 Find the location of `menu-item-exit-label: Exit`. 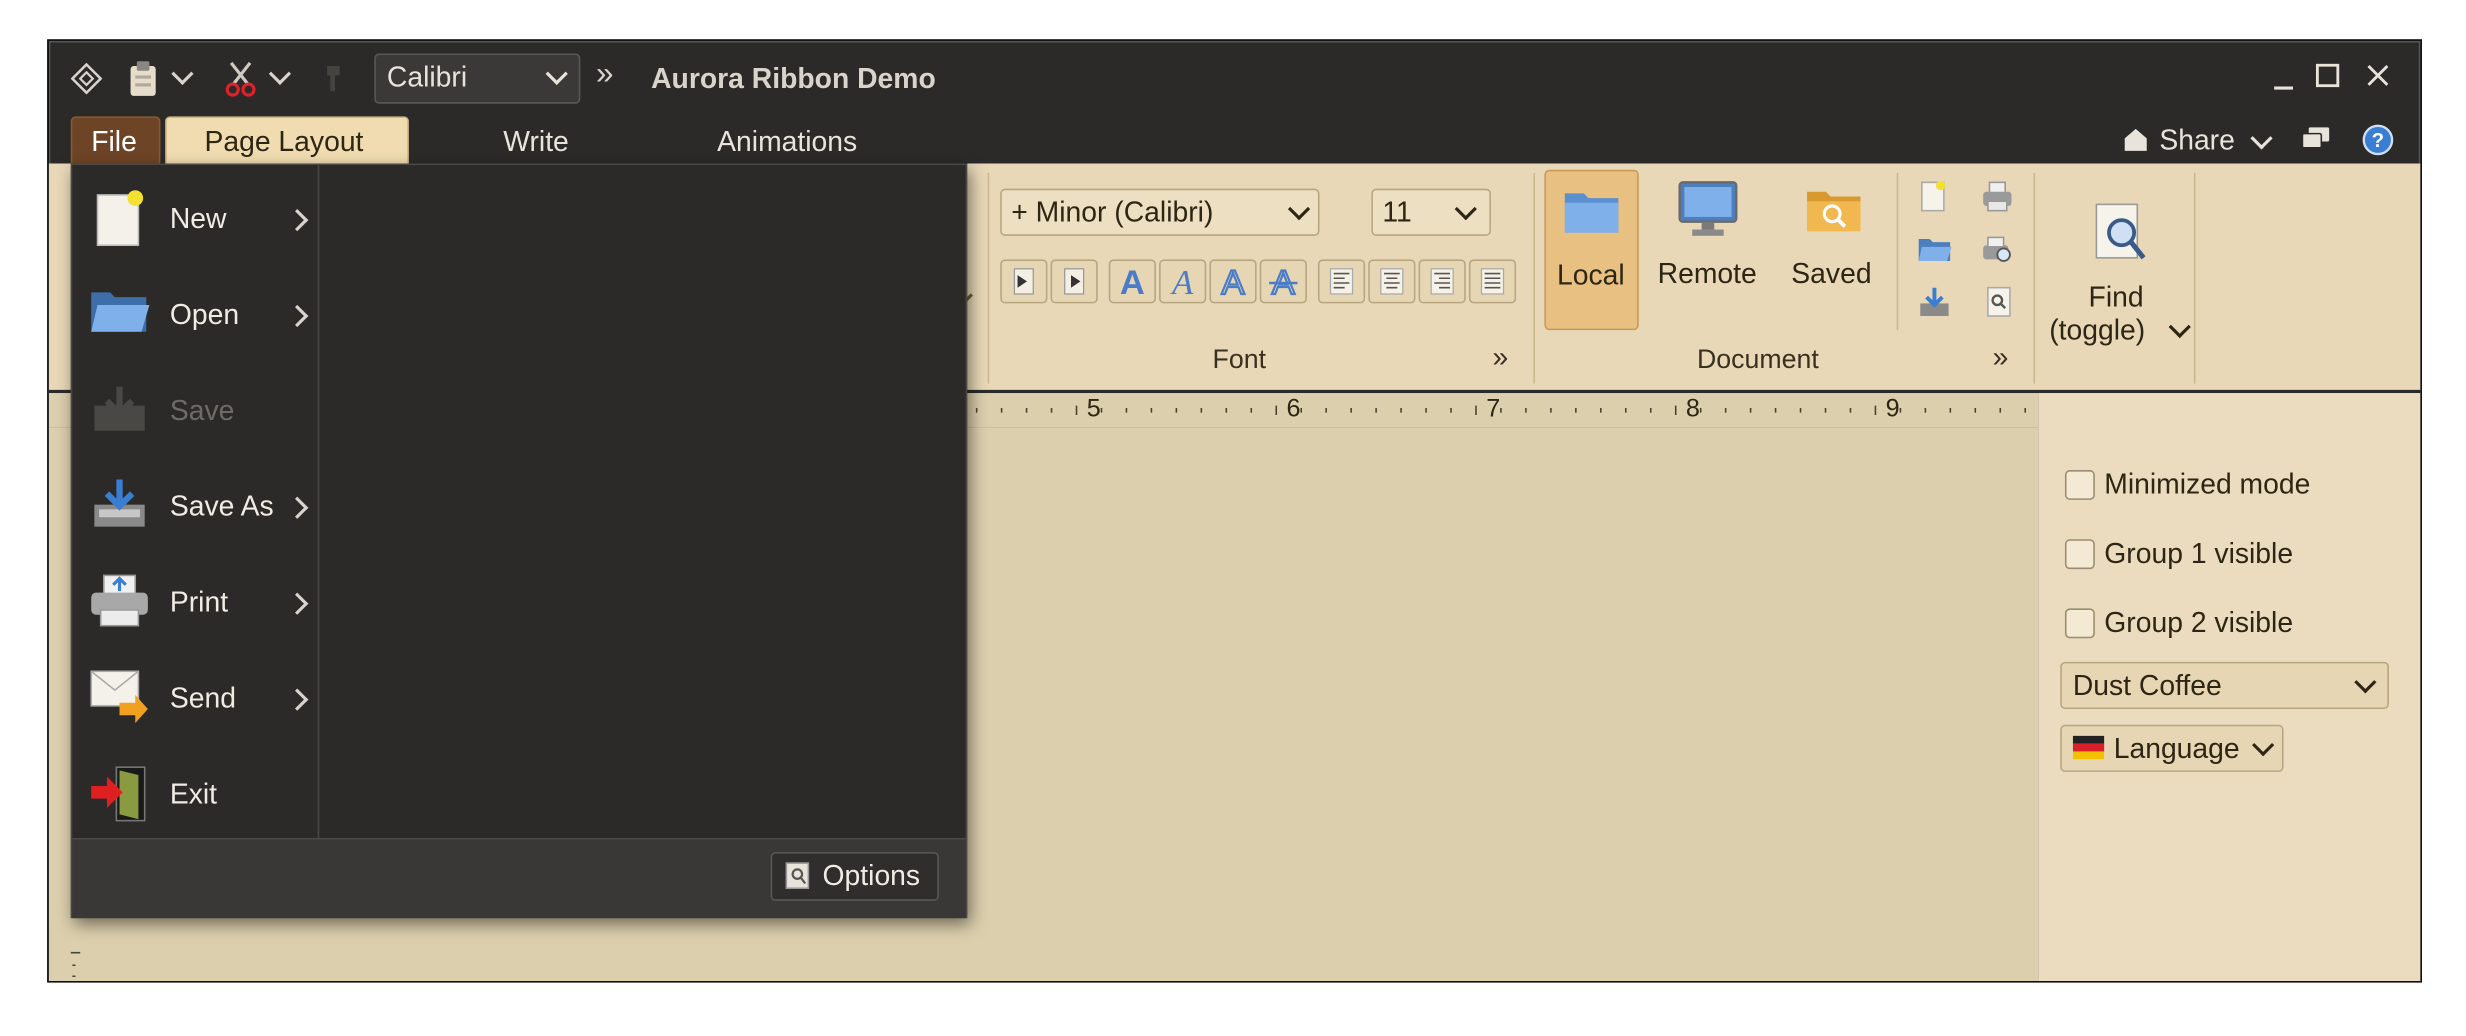

menu-item-exit-label: Exit is located at coordinates (193, 794).